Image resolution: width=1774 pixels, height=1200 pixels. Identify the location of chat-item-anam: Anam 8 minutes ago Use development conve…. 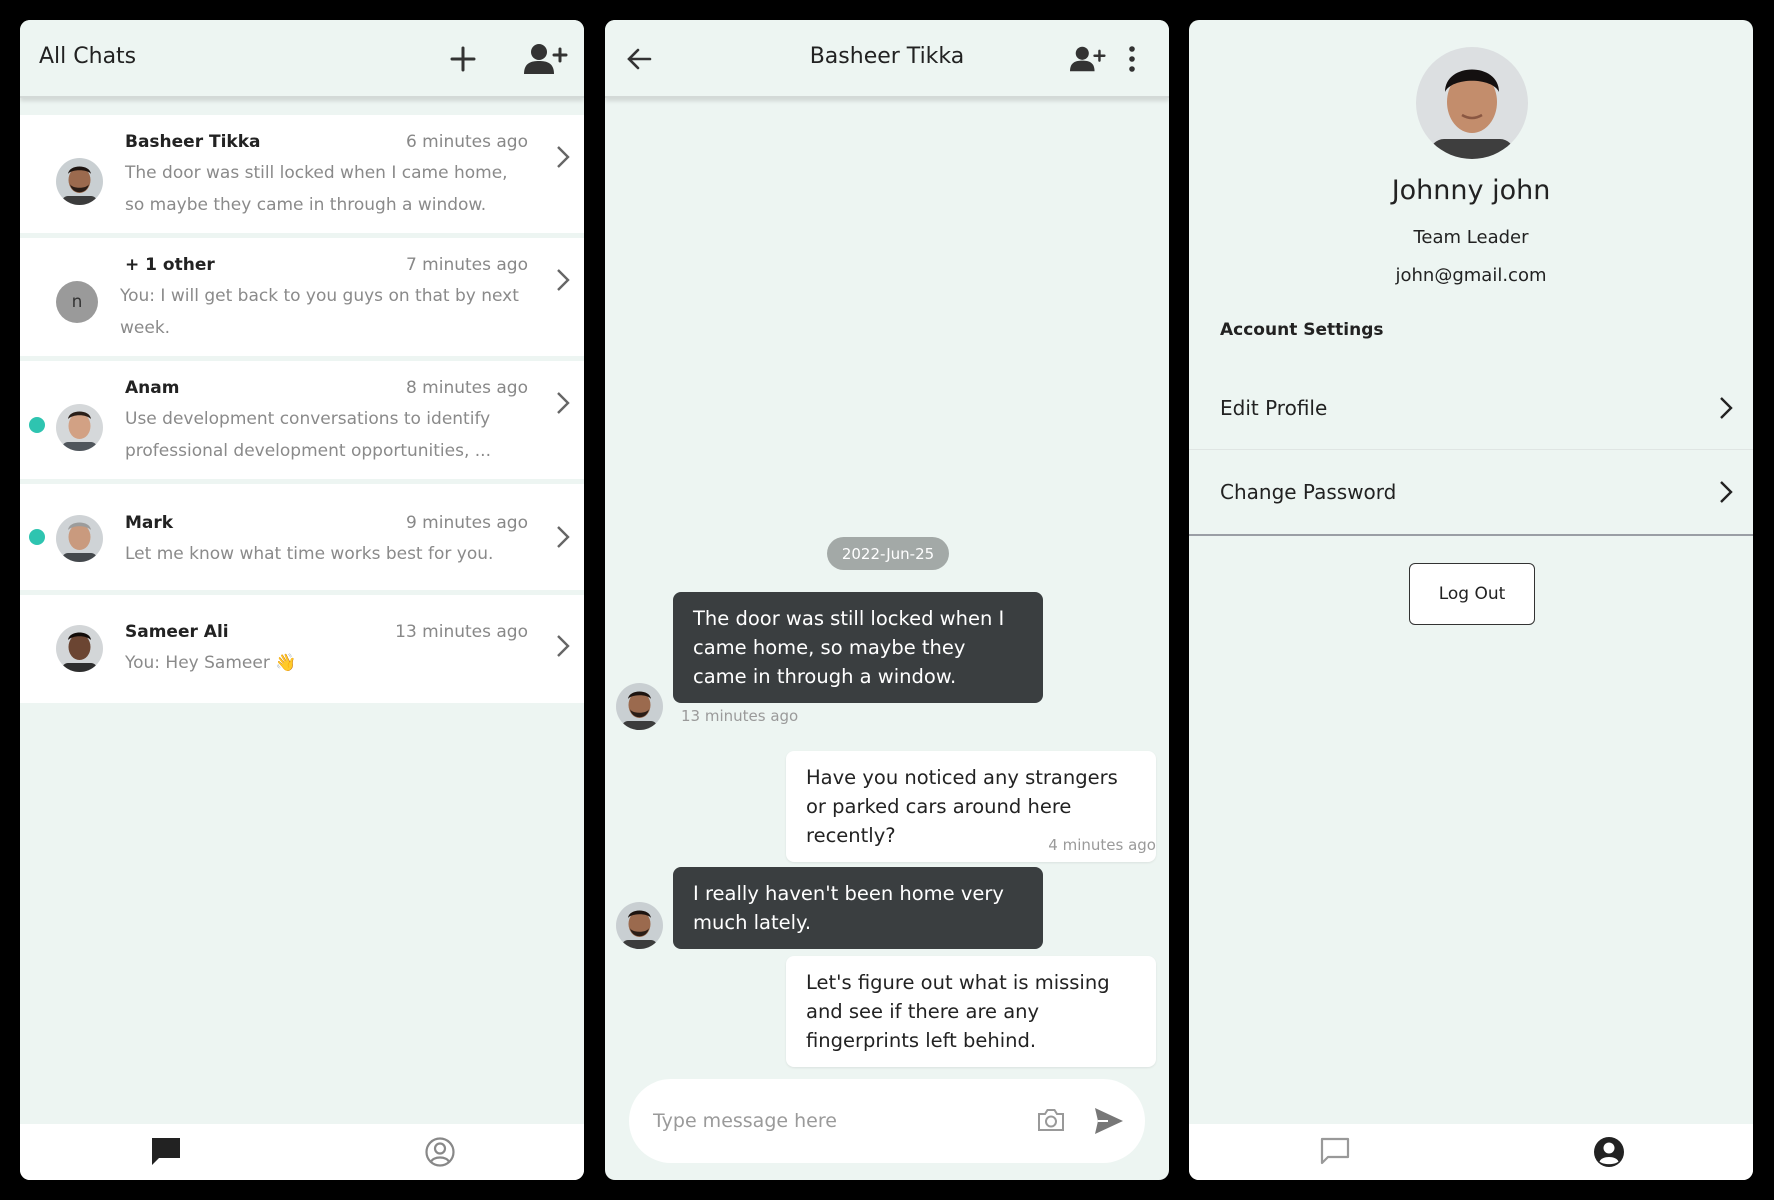
(302, 420).